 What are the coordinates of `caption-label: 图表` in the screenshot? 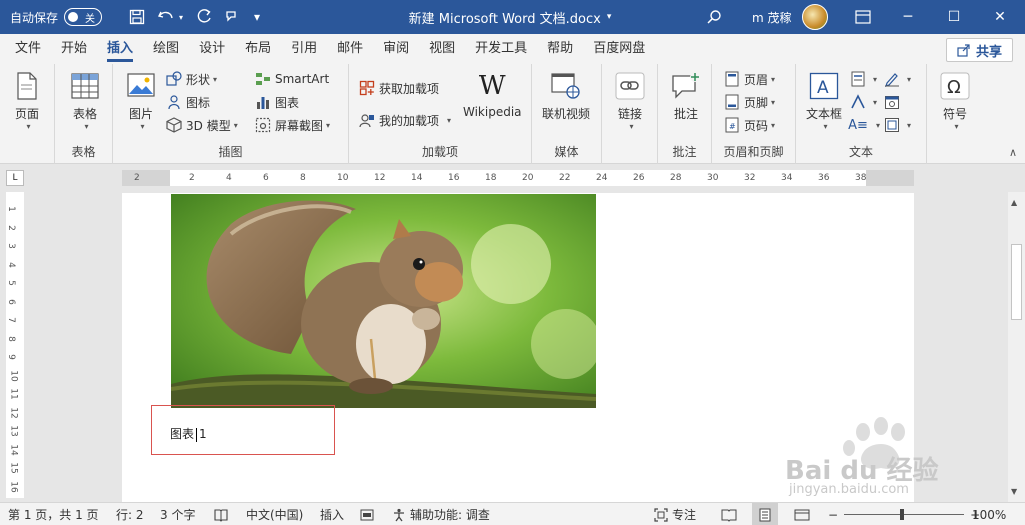 It's located at (182, 434).